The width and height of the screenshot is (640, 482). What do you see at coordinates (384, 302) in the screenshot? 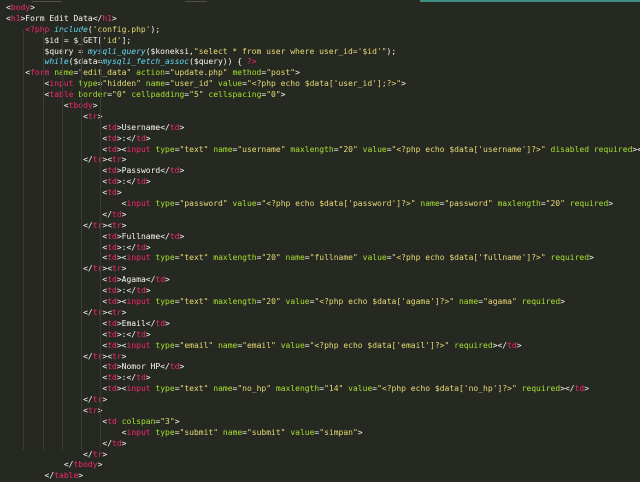
I see `code-token: "<?php echo $data['agama']?>"` at bounding box center [384, 302].